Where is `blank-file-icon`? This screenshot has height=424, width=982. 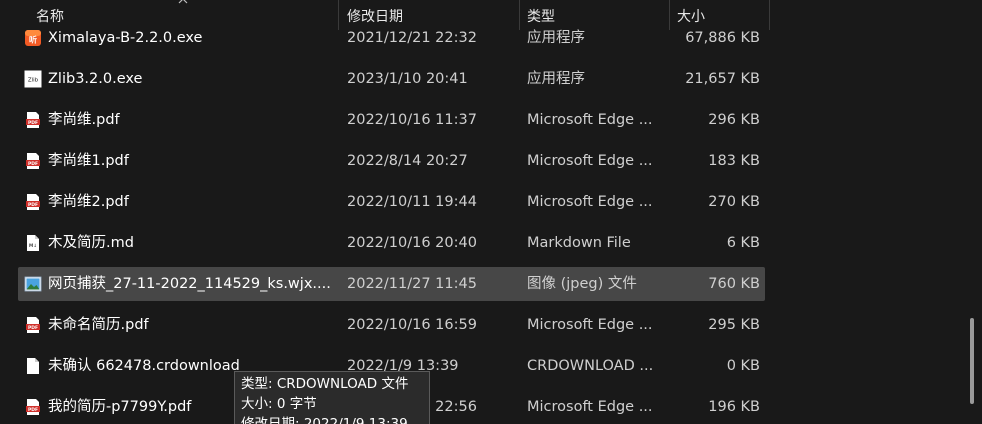 blank-file-icon is located at coordinates (33, 366).